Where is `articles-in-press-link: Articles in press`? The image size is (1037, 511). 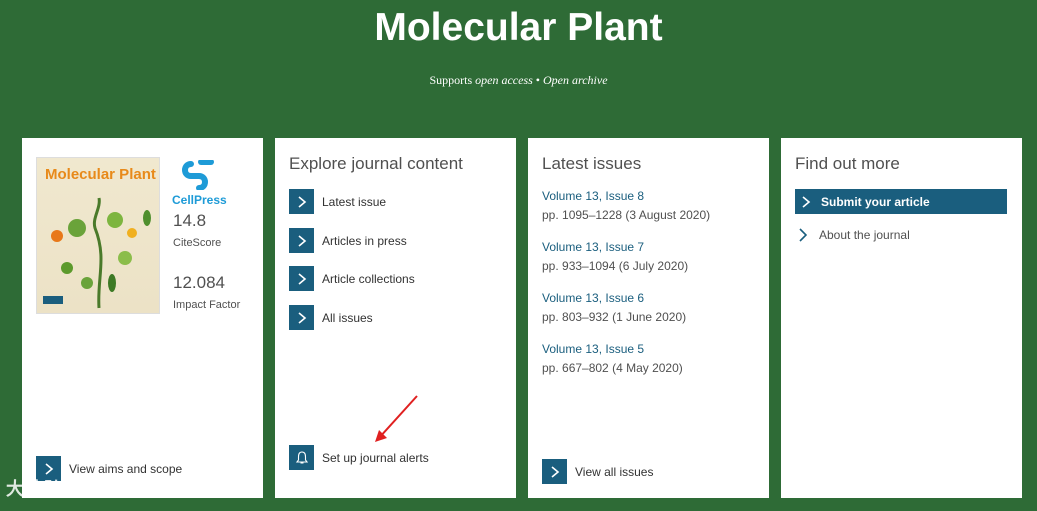 articles-in-press-link: Articles in press is located at coordinates (348, 240).